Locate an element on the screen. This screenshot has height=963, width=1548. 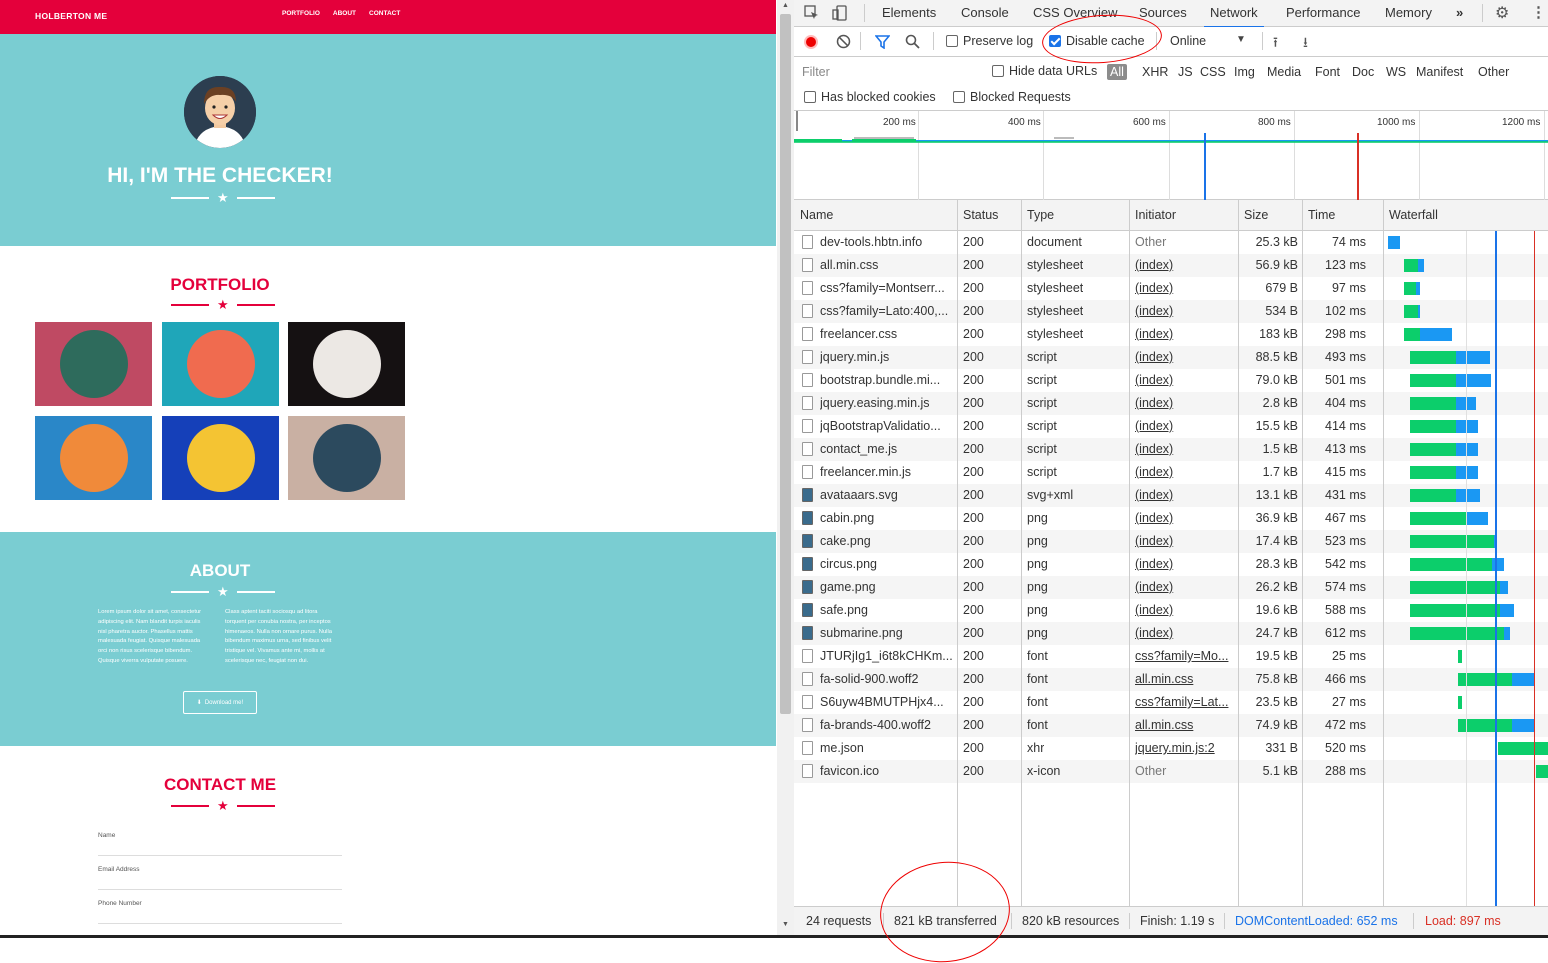
download-button: ⬇ Download me! is located at coordinates (220, 702).